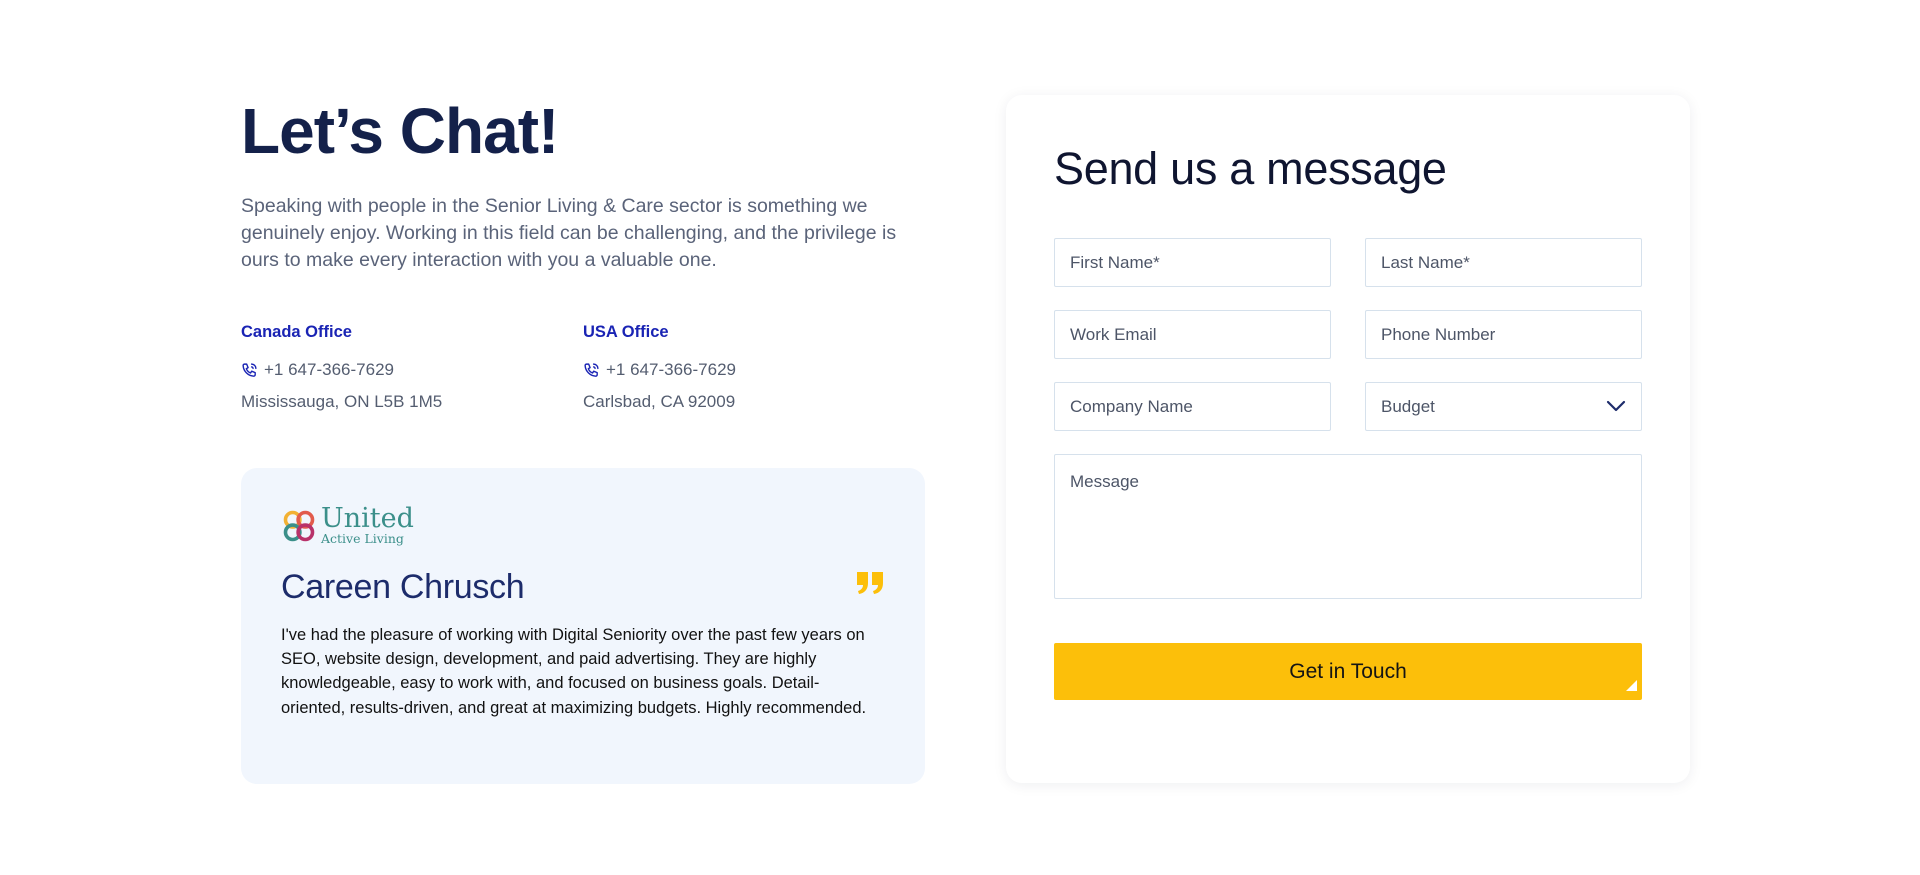 This screenshot has height=875, width=1920. What do you see at coordinates (296, 332) in the screenshot?
I see `office-name: Canada Office` at bounding box center [296, 332].